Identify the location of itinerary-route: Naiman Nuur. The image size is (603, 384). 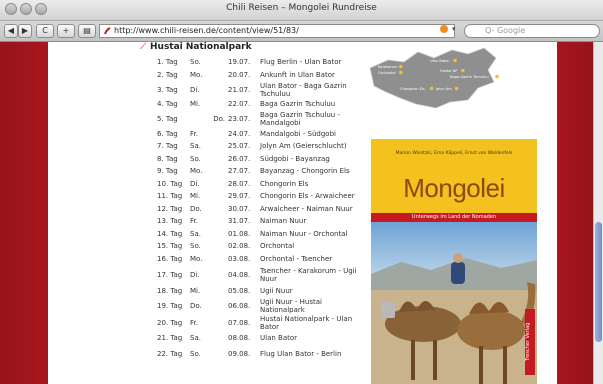
(283, 221).